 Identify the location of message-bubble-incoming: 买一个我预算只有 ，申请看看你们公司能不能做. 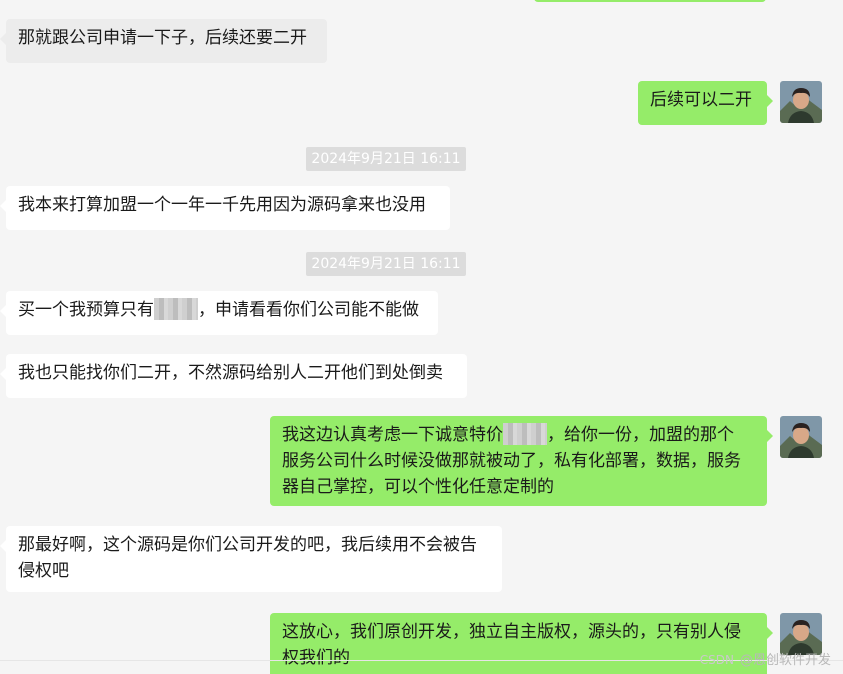
(219, 313).